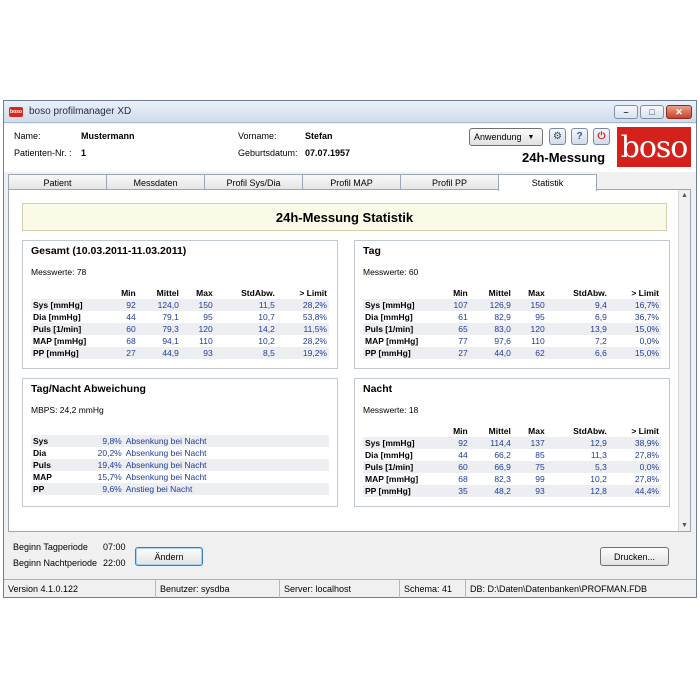  I want to click on table-row: PP [mmHg] 27 44,9 93 8,5 19,2%, so click(180, 353).